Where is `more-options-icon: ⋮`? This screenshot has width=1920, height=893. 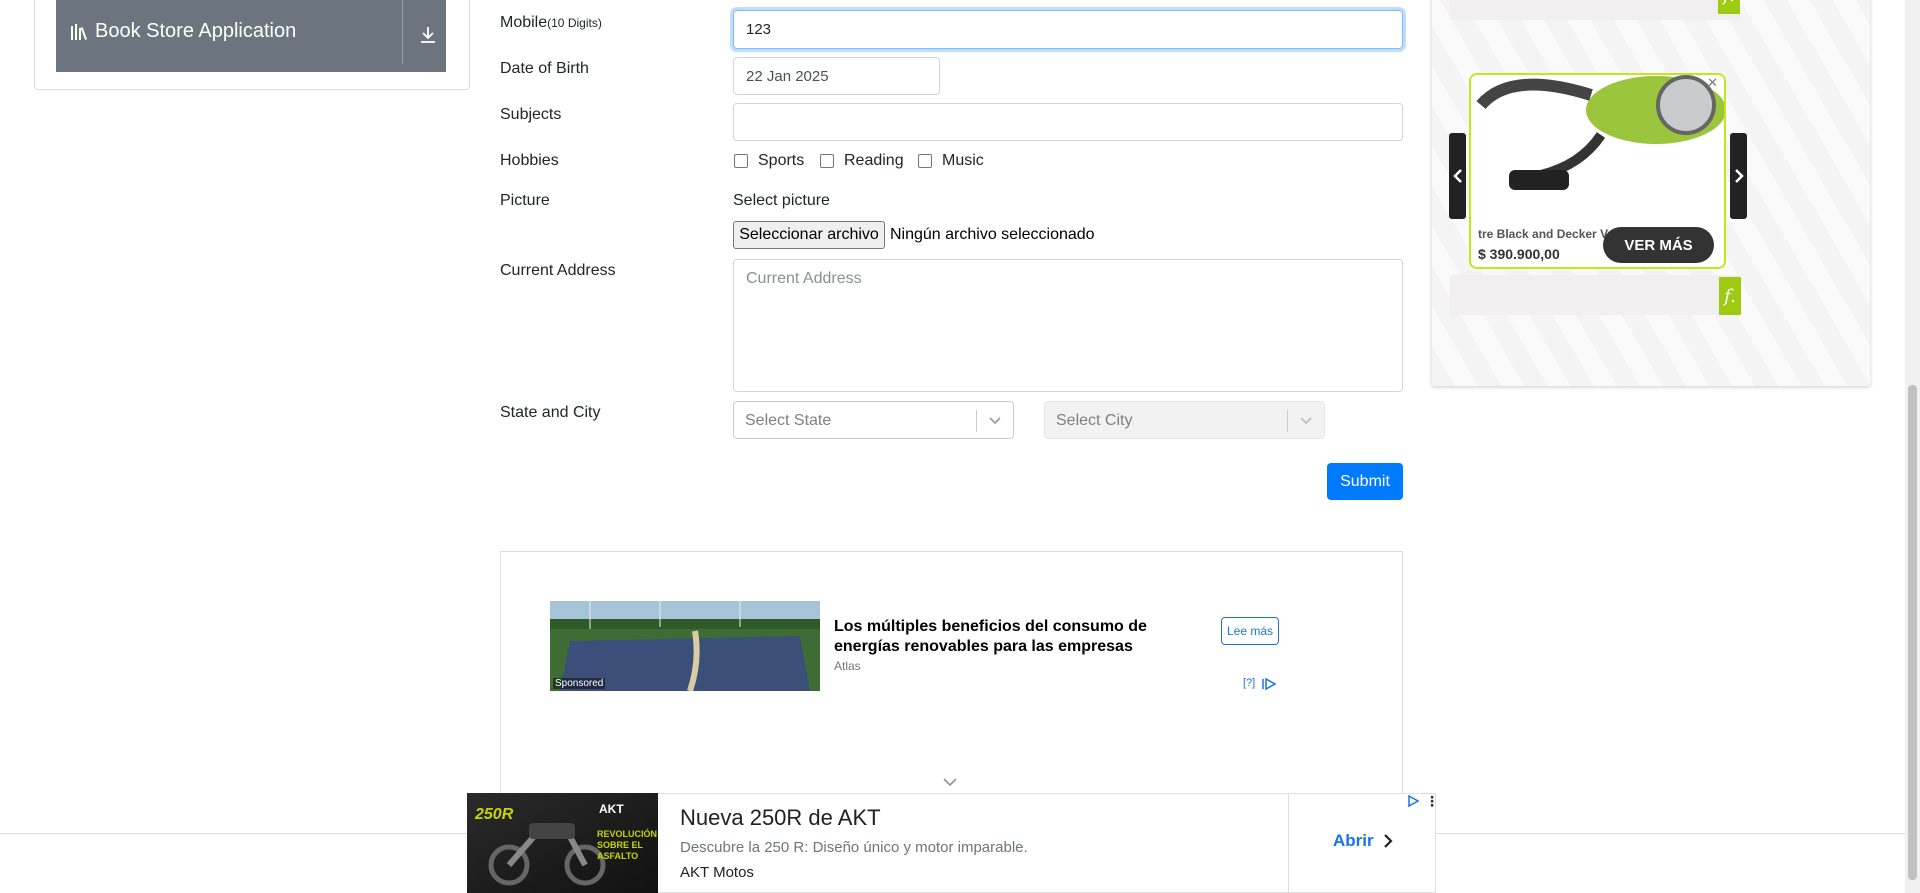 more-options-icon: ⋮ is located at coordinates (1432, 801).